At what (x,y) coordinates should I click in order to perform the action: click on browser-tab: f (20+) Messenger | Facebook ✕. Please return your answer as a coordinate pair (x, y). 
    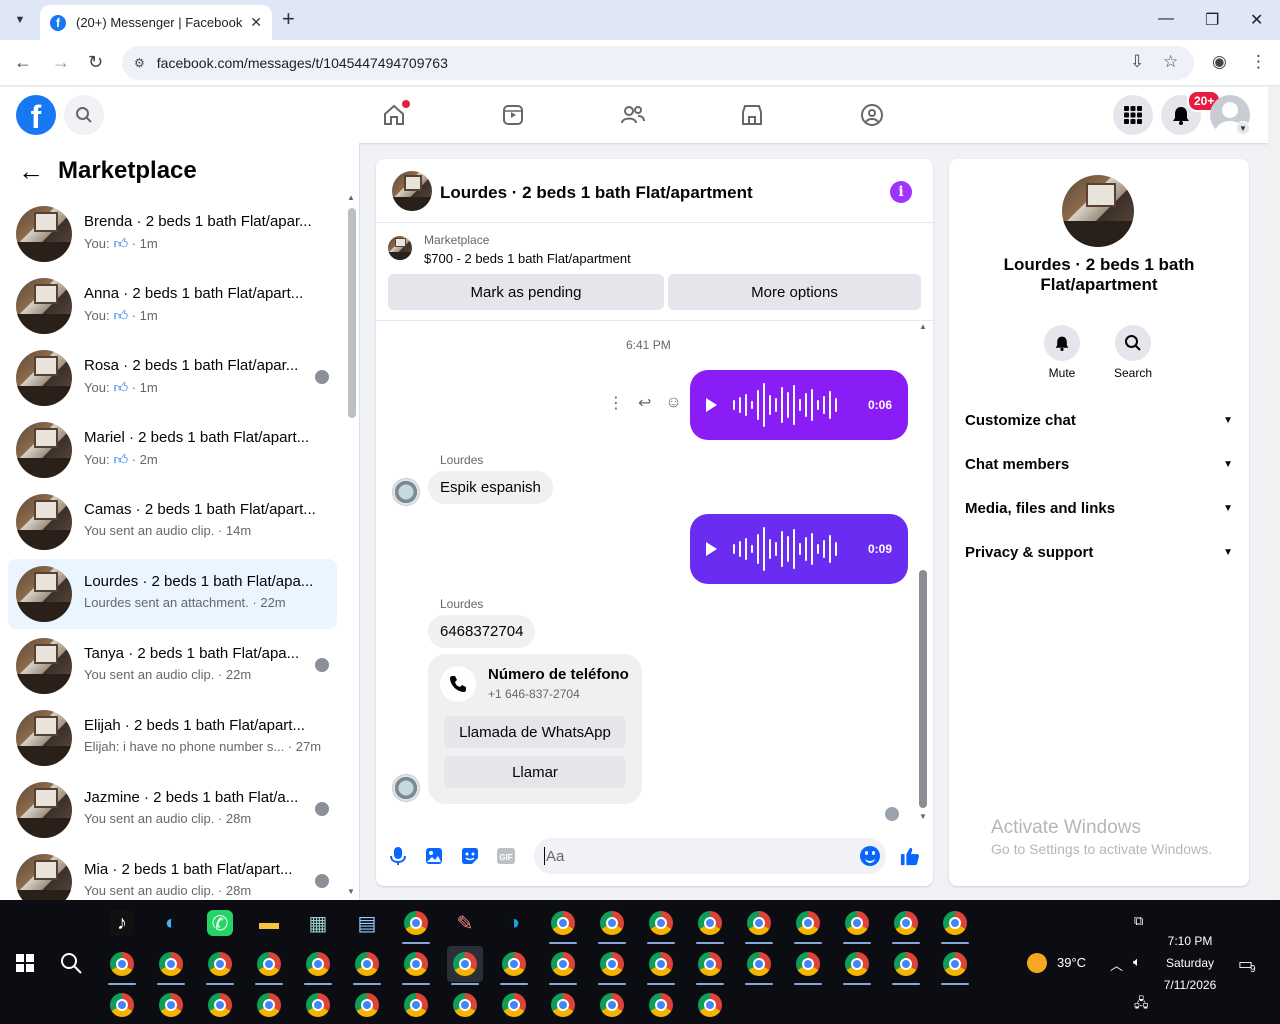
    Looking at the image, I should click on (156, 22).